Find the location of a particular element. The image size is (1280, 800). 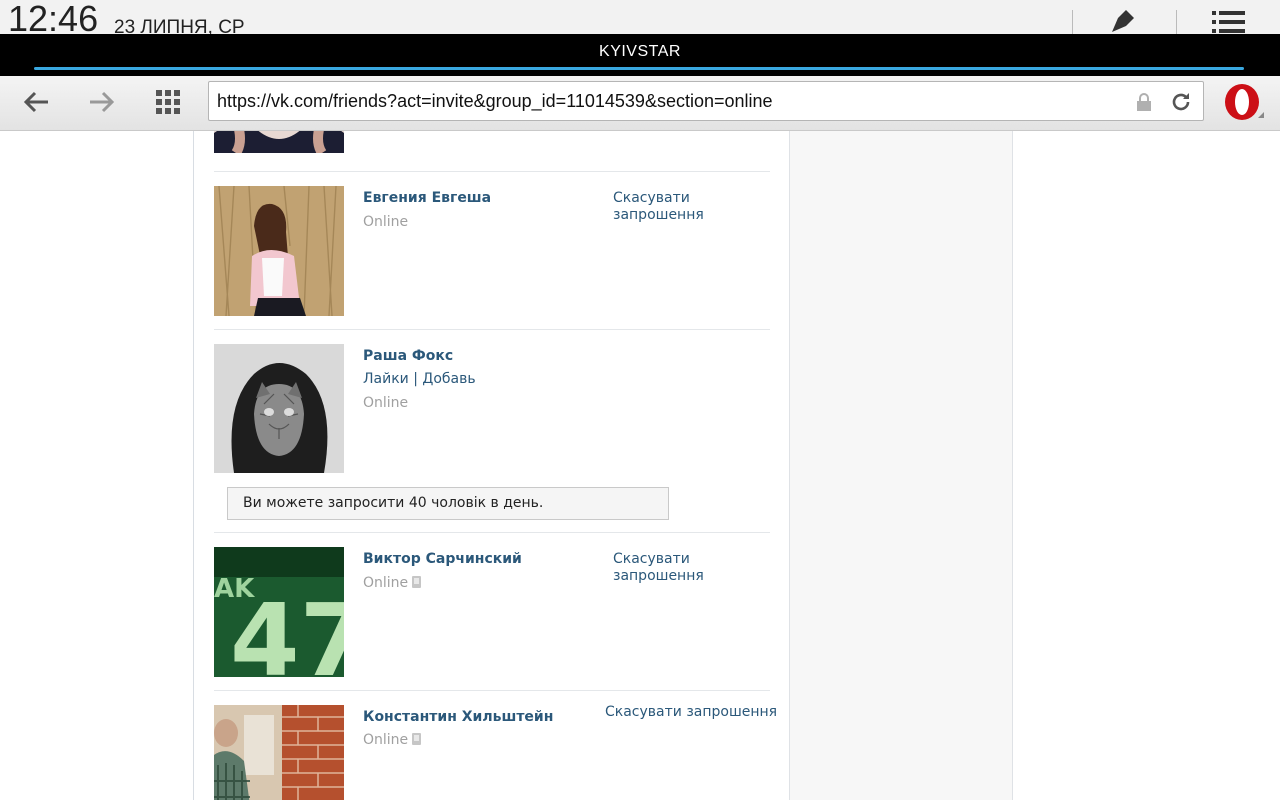

invite-limit-notice: Ви можете запросити 40 чоловік в день. is located at coordinates (448, 503).